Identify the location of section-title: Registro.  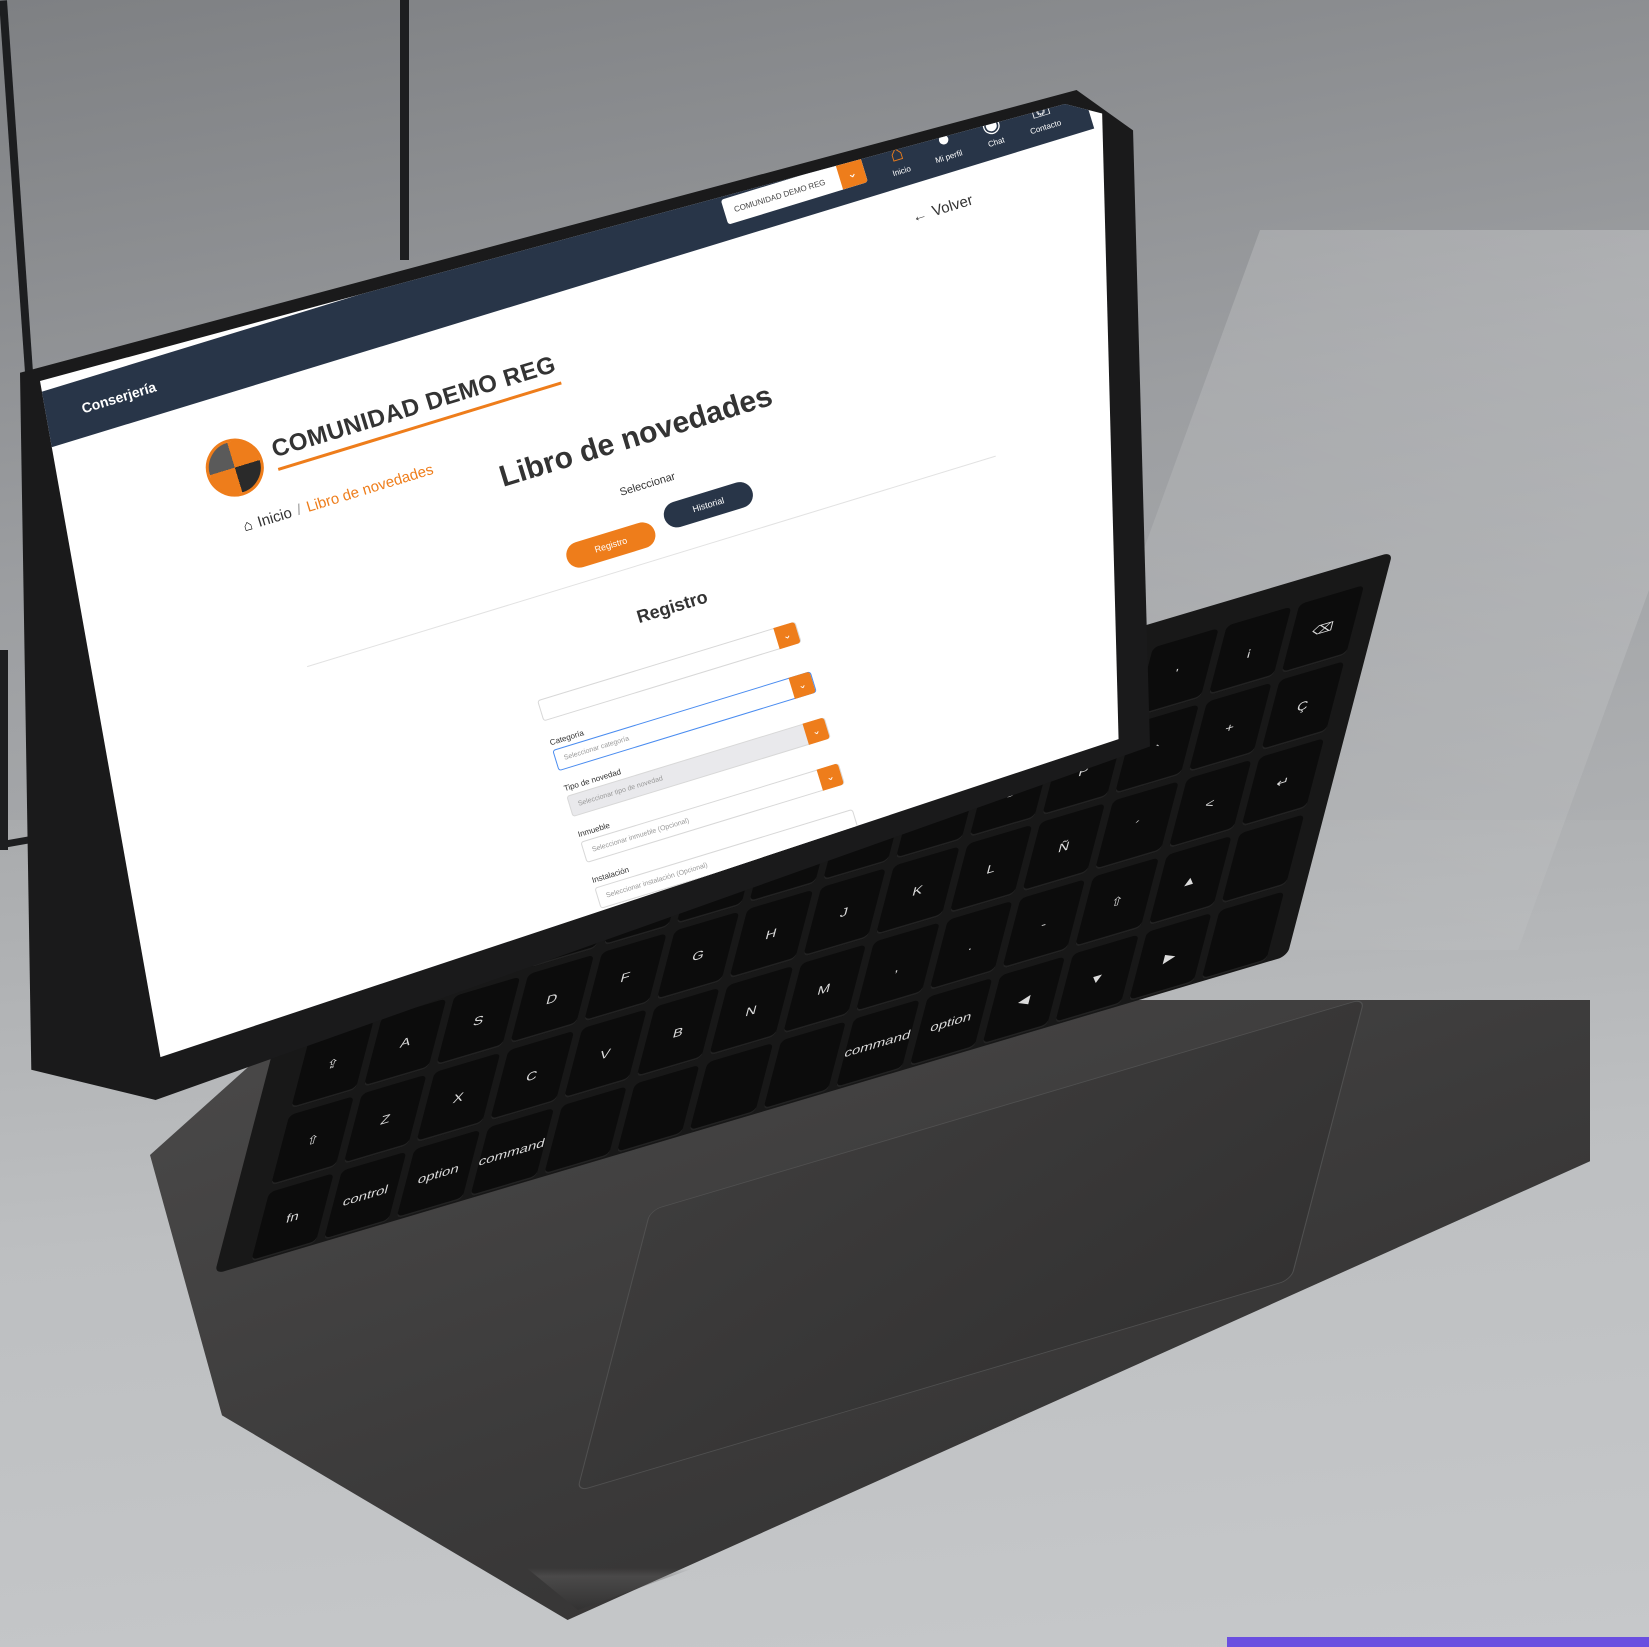
(672, 607).